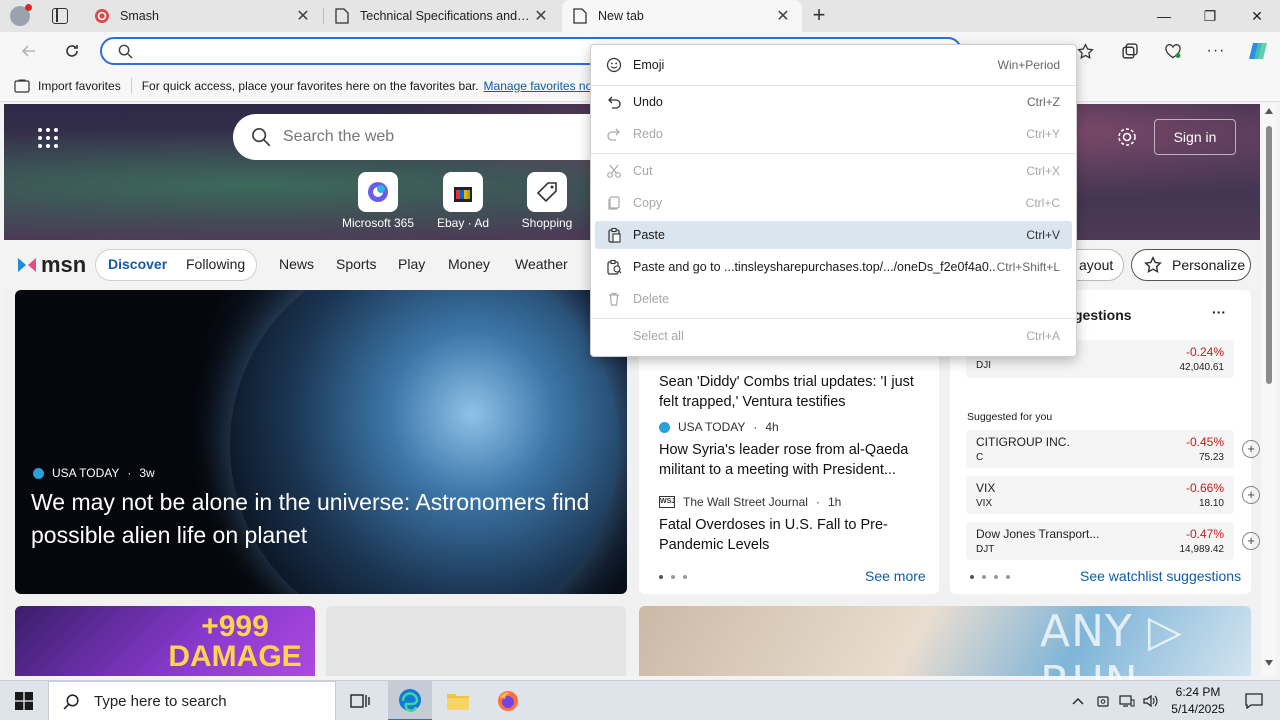 The image size is (1280, 720). I want to click on settings-more-button: ···, so click(1216, 51).